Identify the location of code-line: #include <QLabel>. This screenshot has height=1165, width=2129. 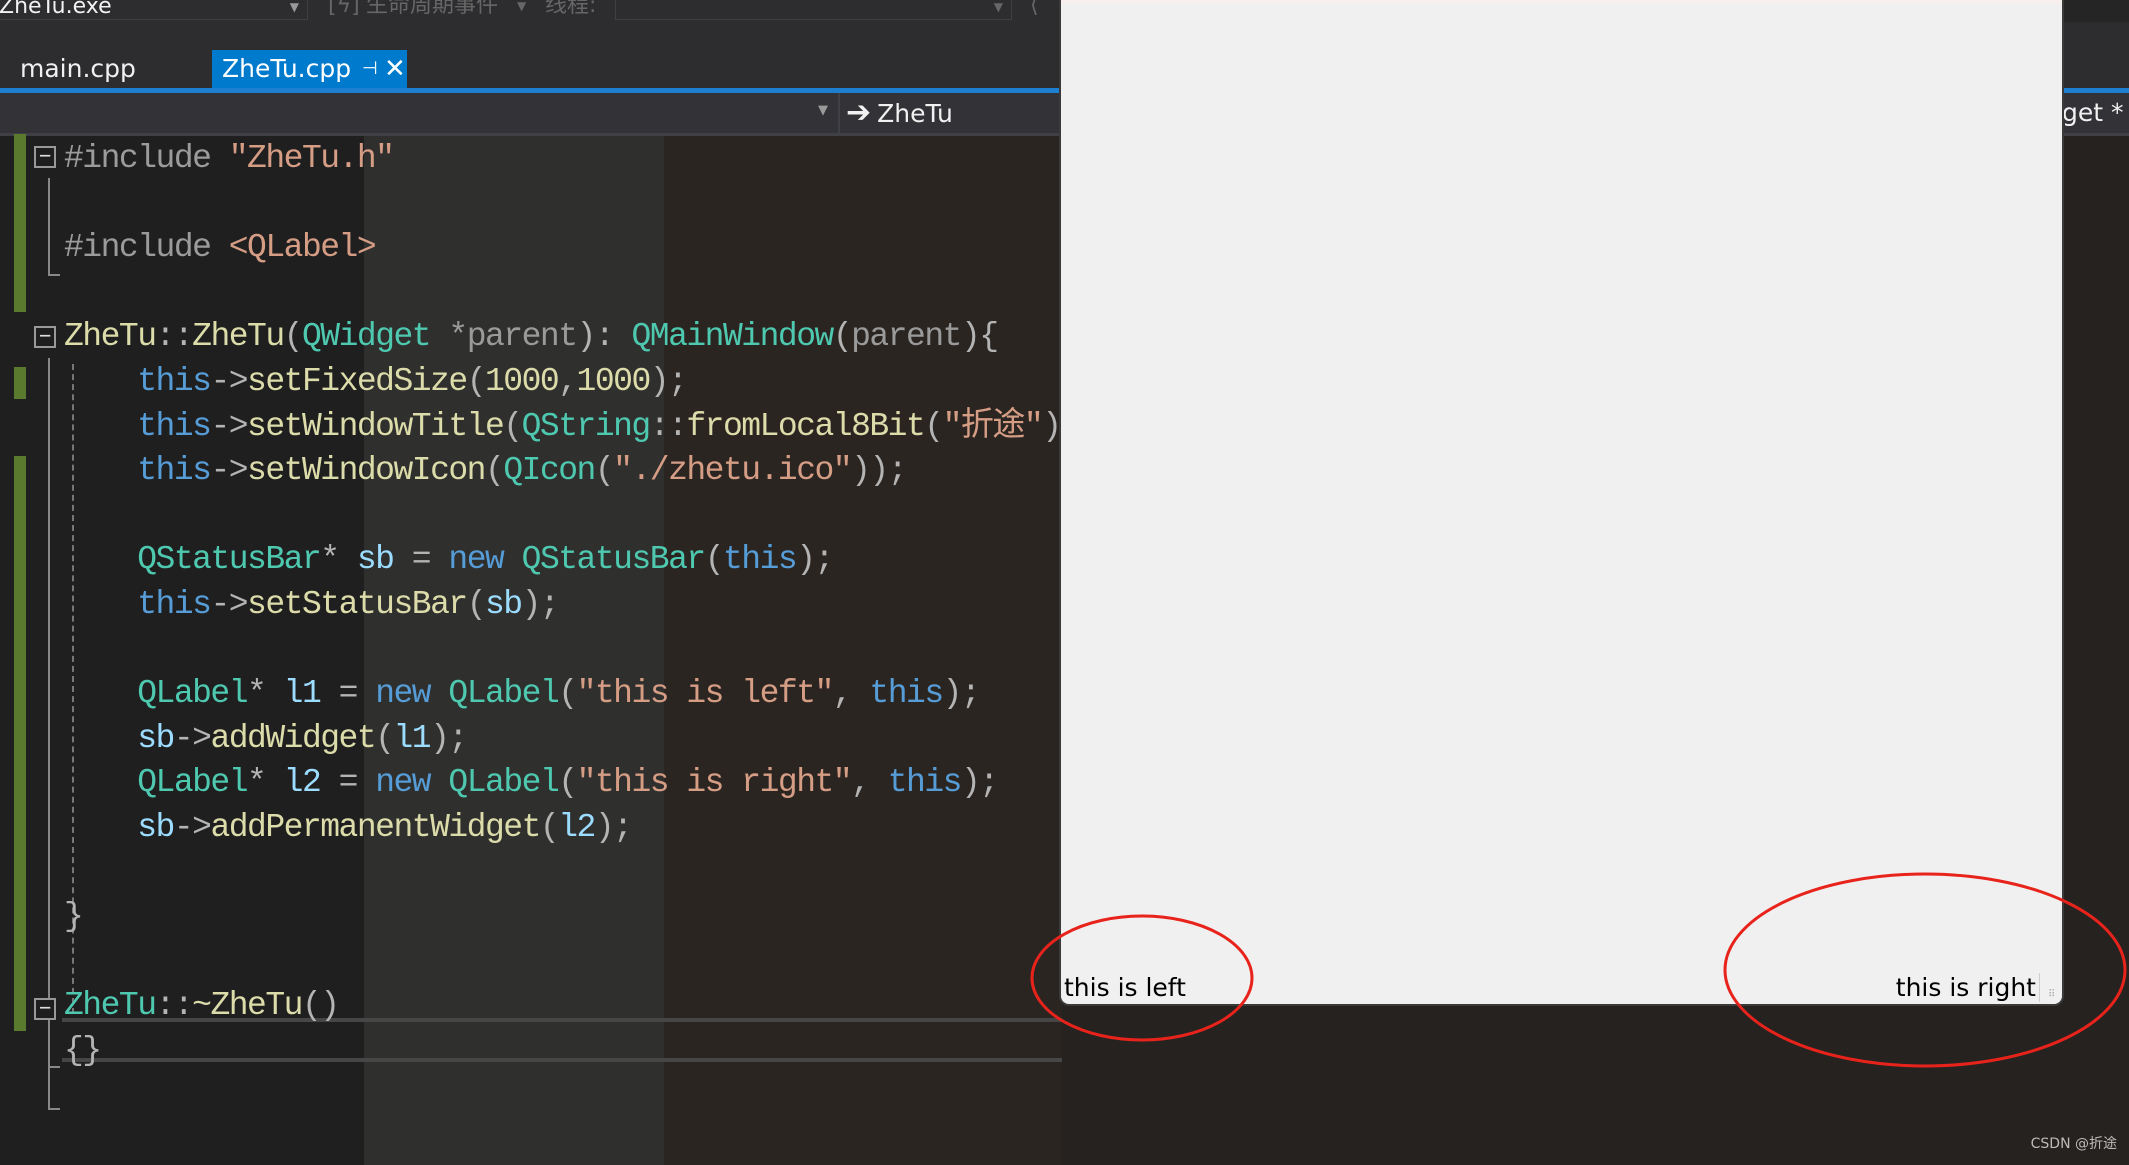
(220, 247).